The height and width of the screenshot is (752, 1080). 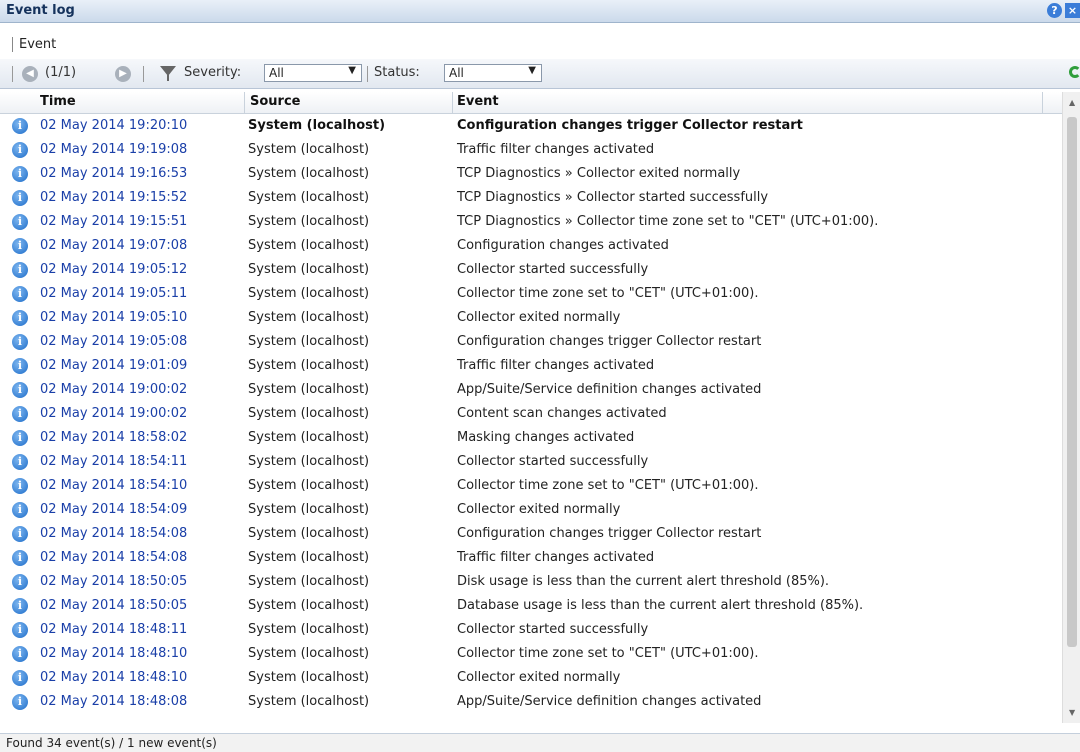 I want to click on cell-time: 02 May 2014 19:05:10, so click(x=113, y=317).